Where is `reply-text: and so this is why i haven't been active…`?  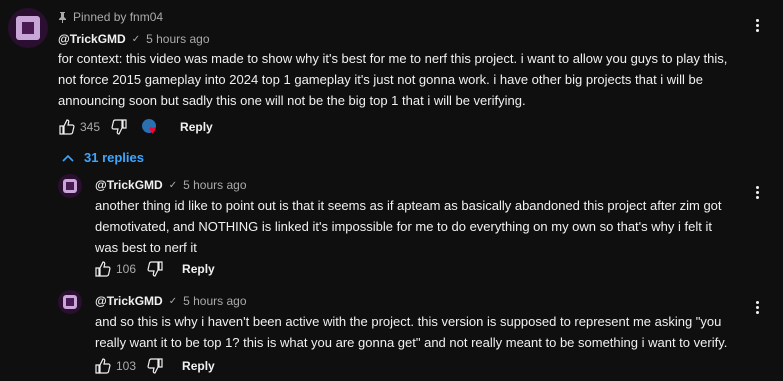
reply-text: and so this is why i haven't been active… is located at coordinates (411, 332).